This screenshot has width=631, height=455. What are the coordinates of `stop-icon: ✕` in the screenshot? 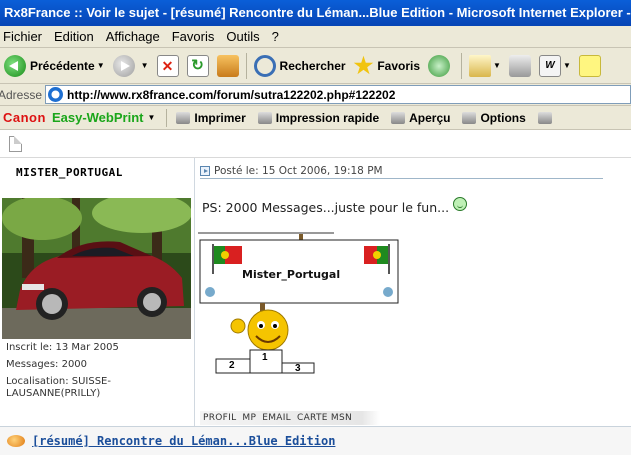 It's located at (167, 65).